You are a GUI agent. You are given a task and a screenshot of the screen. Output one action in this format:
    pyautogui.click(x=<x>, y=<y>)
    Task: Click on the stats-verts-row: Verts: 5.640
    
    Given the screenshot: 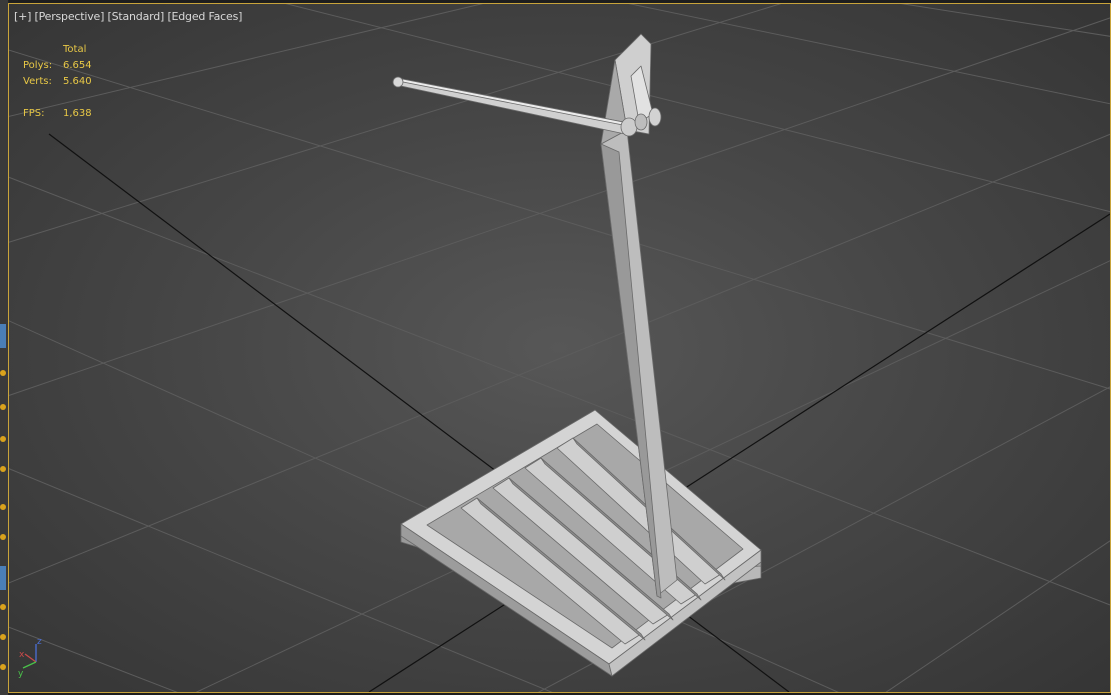 What is the action you would take?
    pyautogui.click(x=57, y=82)
    